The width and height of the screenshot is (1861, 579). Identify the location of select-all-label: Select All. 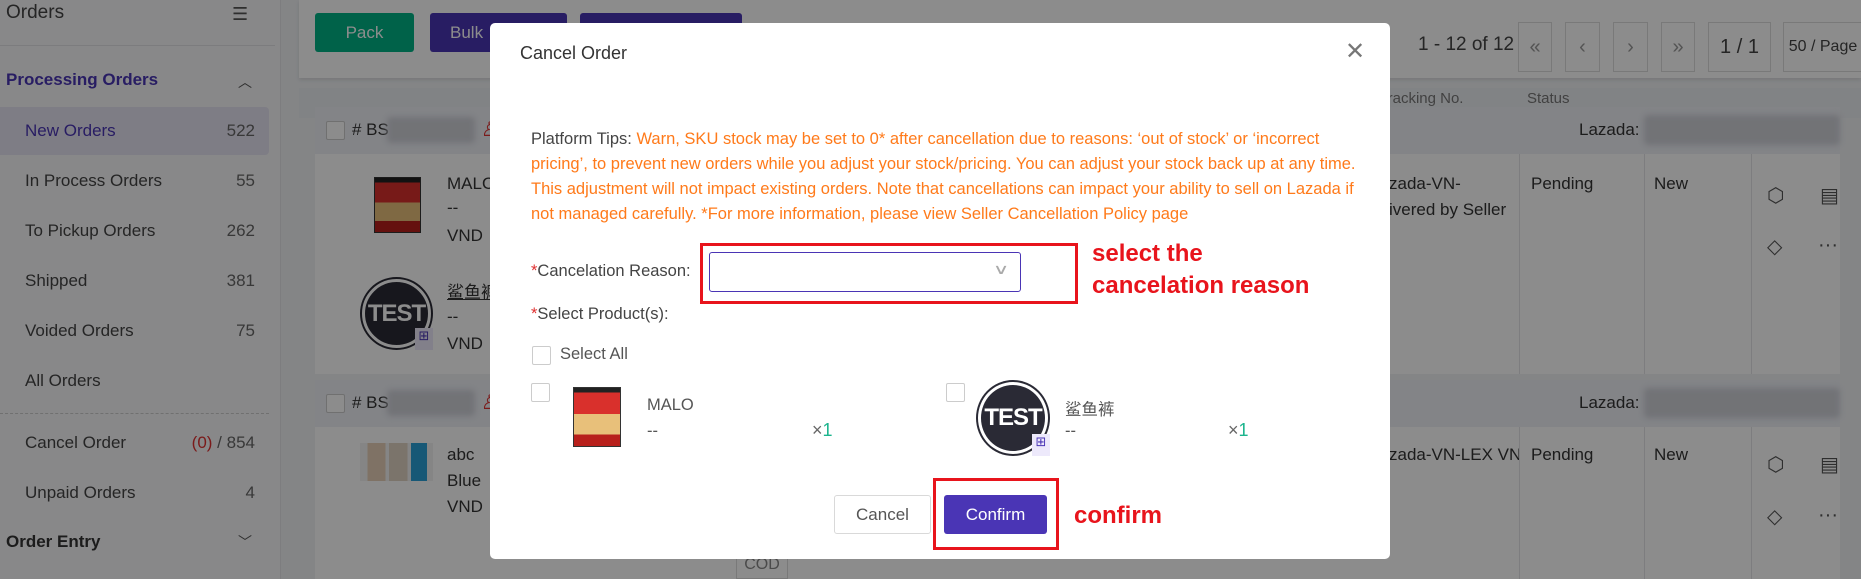
(594, 354).